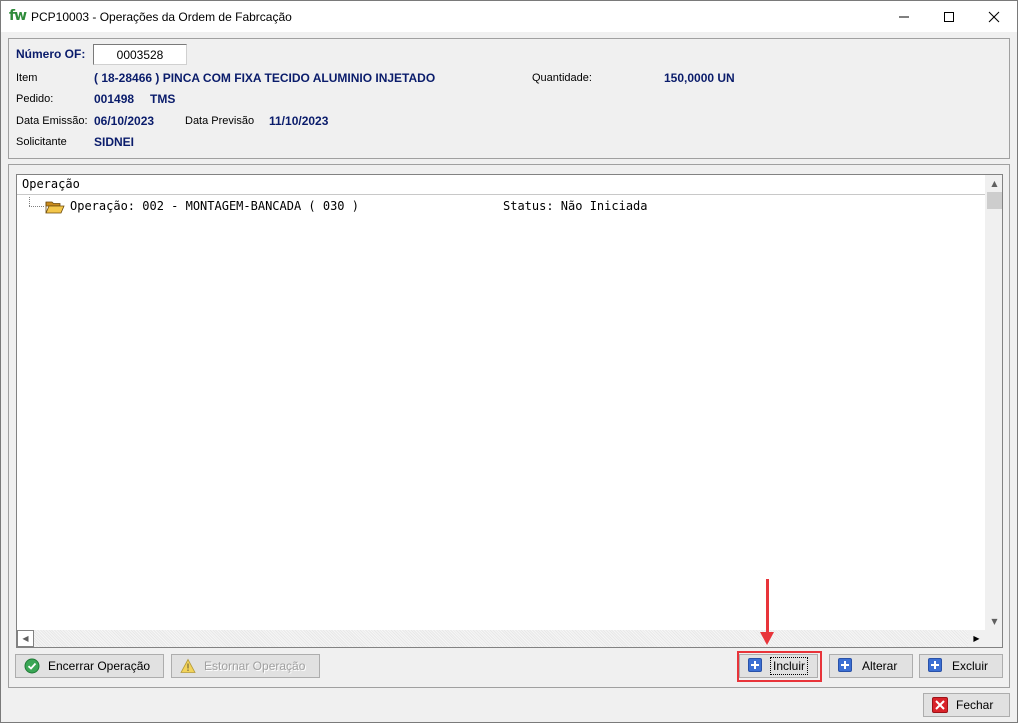  Describe the element at coordinates (975, 705) in the screenshot. I see `fechar-label: Fechar` at that location.